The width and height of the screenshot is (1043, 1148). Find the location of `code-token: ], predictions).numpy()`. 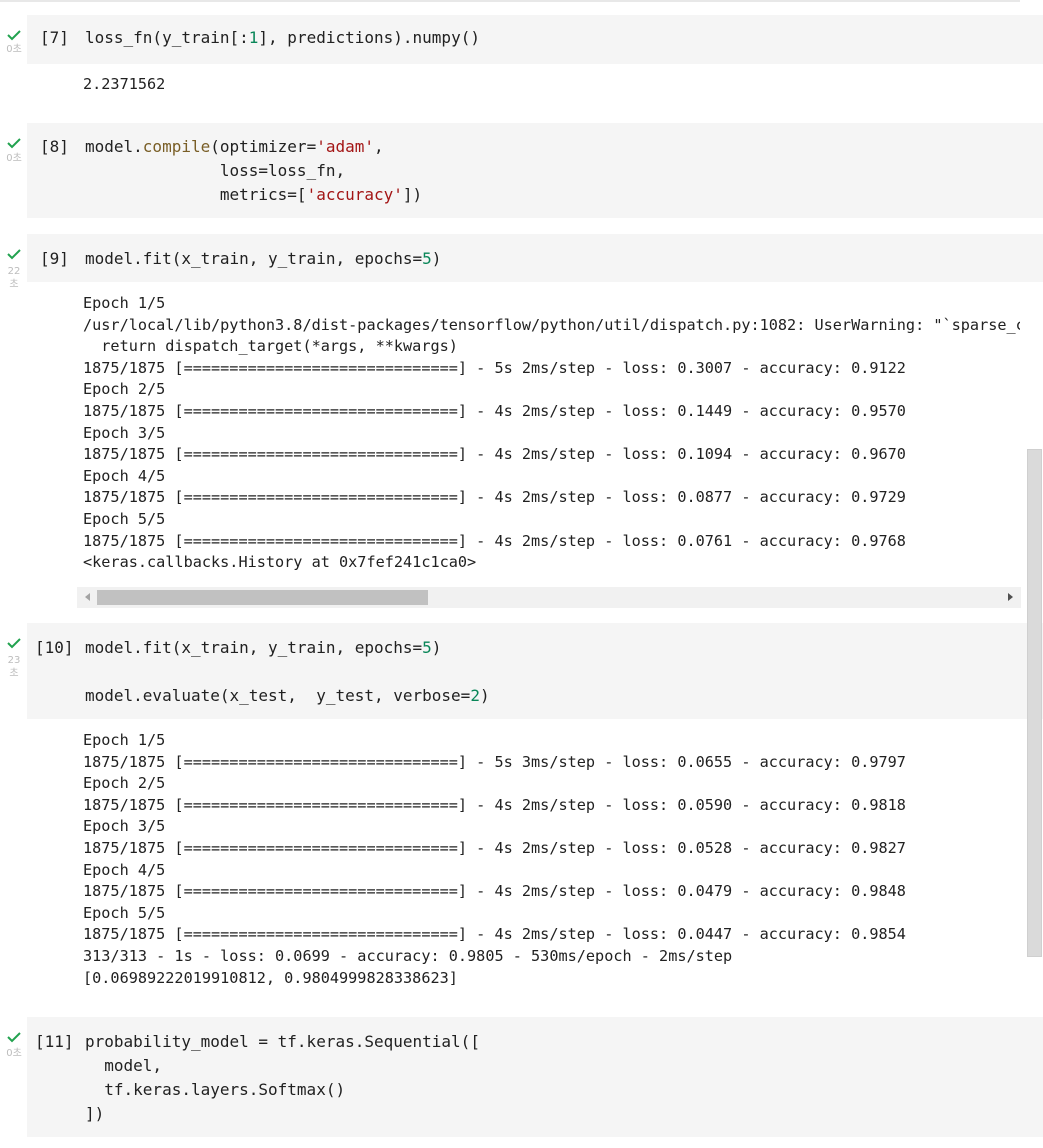

code-token: ], predictions).numpy() is located at coordinates (369, 37).